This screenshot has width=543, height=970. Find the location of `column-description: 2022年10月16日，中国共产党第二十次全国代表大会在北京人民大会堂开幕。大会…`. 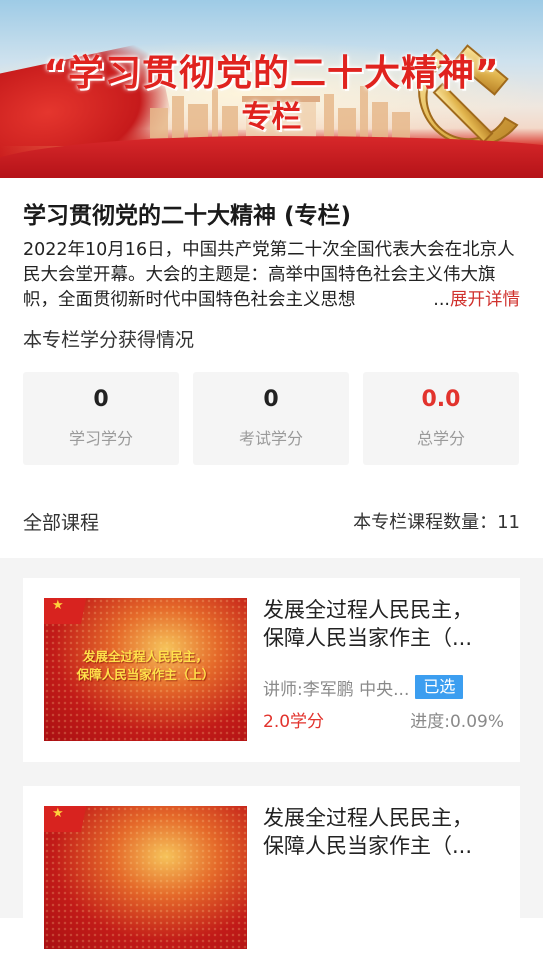

column-description: 2022年10月16日，中国共产党第二十次全国代表大会在北京人民大会堂开幕。大会… is located at coordinates (271, 275).